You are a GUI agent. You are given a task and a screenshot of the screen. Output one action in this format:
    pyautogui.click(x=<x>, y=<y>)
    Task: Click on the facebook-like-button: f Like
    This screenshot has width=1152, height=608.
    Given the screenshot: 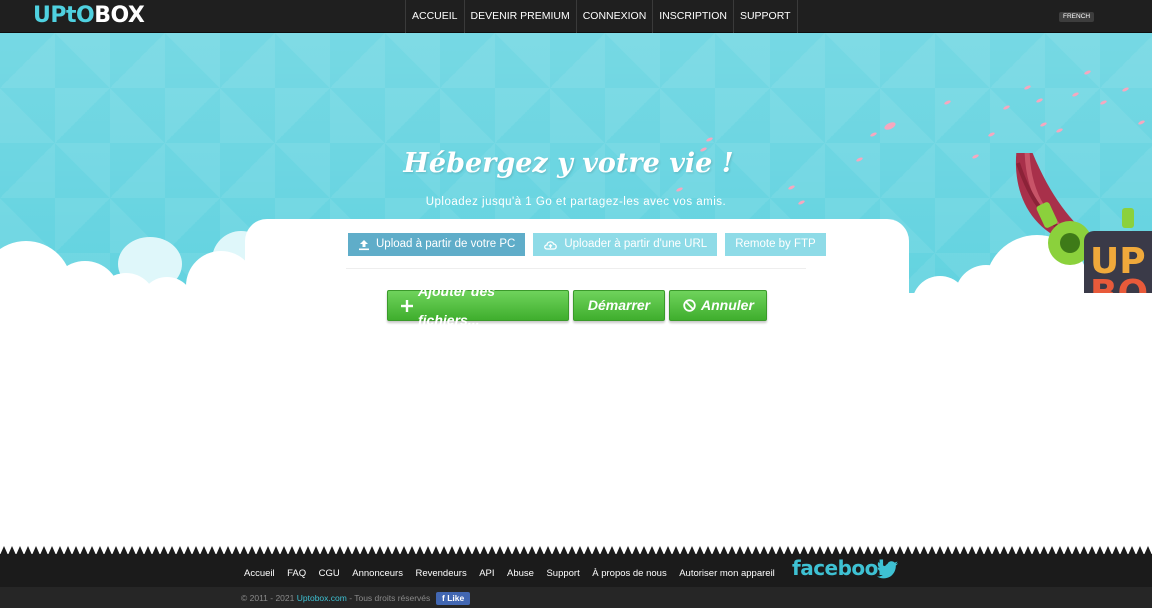 What is the action you would take?
    pyautogui.click(x=453, y=598)
    